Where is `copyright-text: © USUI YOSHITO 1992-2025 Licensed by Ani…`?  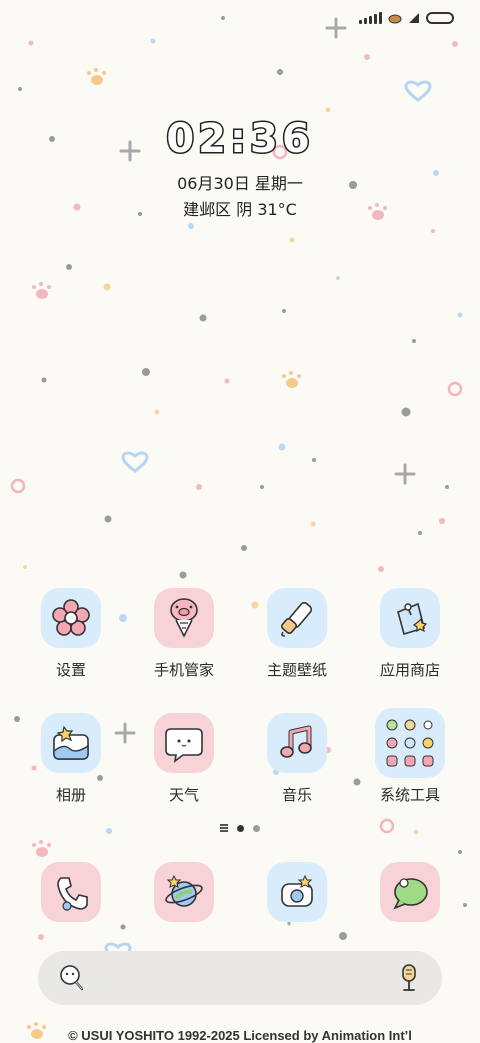 copyright-text: © USUI YOSHITO 1992-2025 Licensed by Ani… is located at coordinates (240, 1035).